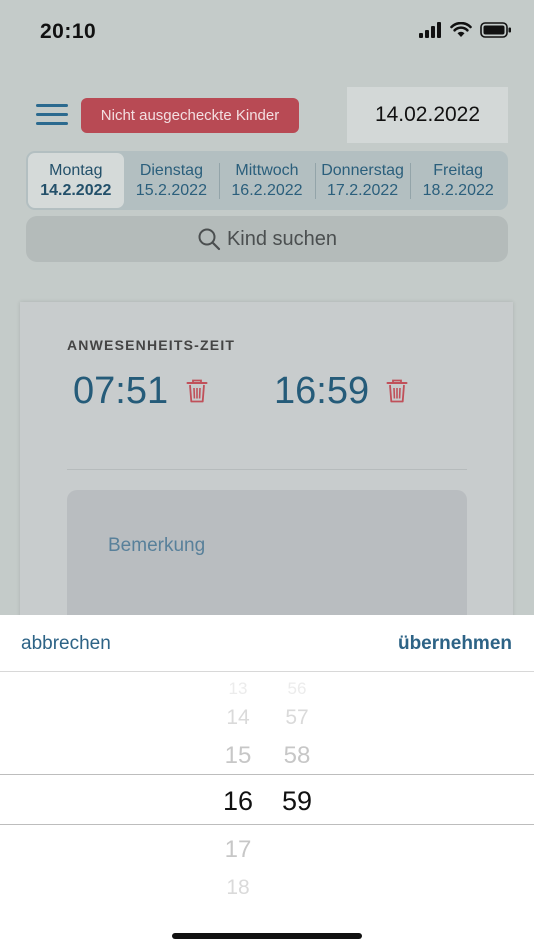 This screenshot has width=534, height=950. What do you see at coordinates (458, 180) in the screenshot?
I see `day-tab-freitag: Freitag 18.2.2022` at bounding box center [458, 180].